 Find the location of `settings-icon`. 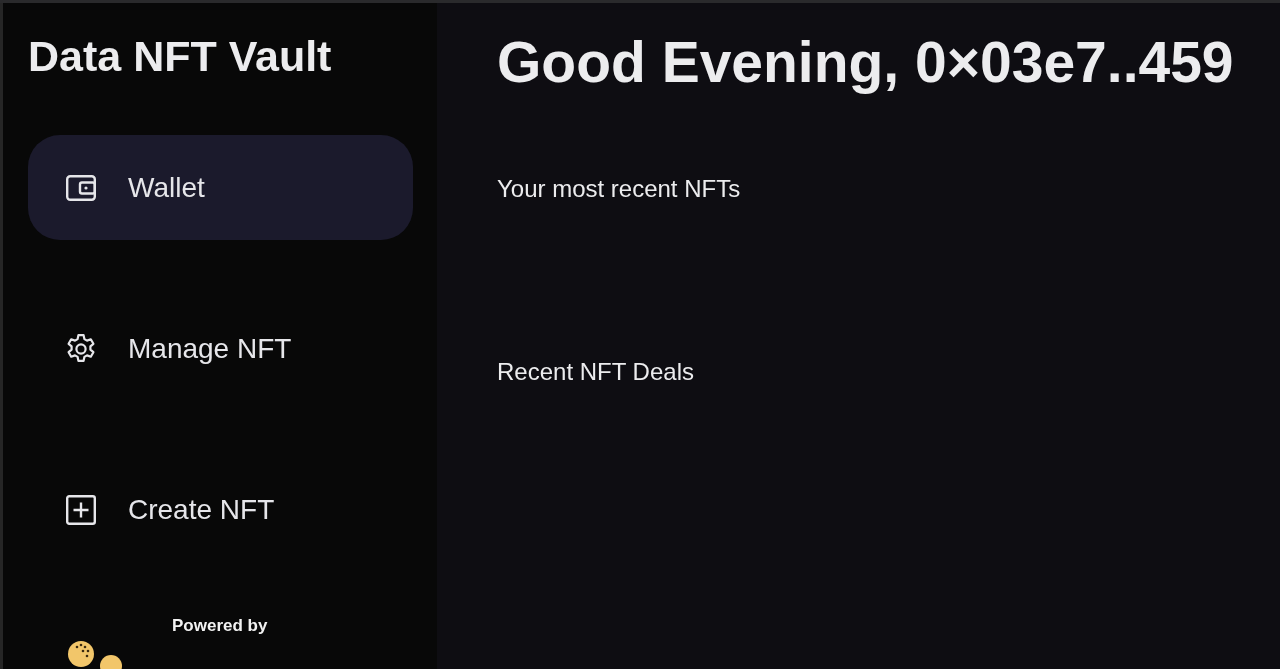

settings-icon is located at coordinates (81, 348).